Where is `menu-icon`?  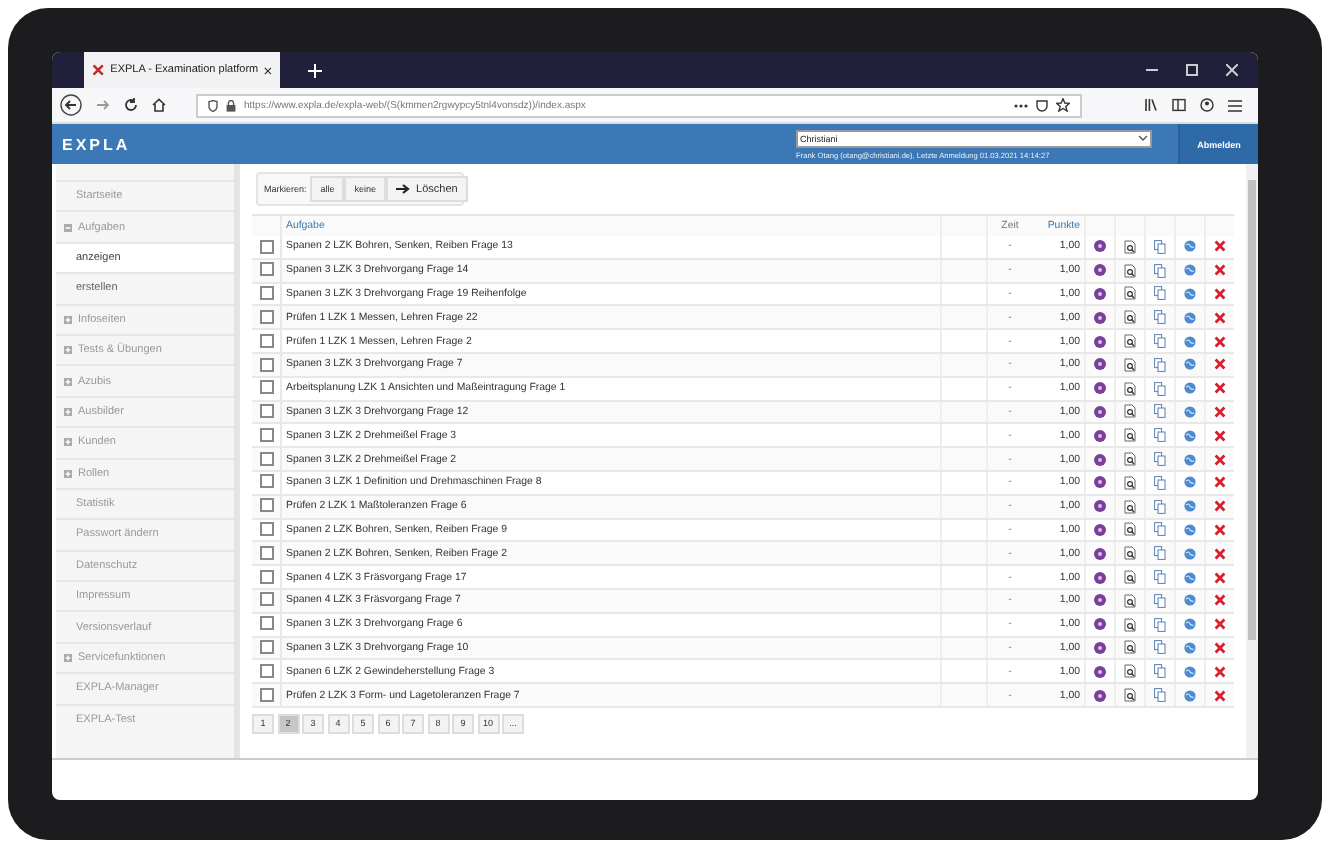
menu-icon is located at coordinates (1235, 105).